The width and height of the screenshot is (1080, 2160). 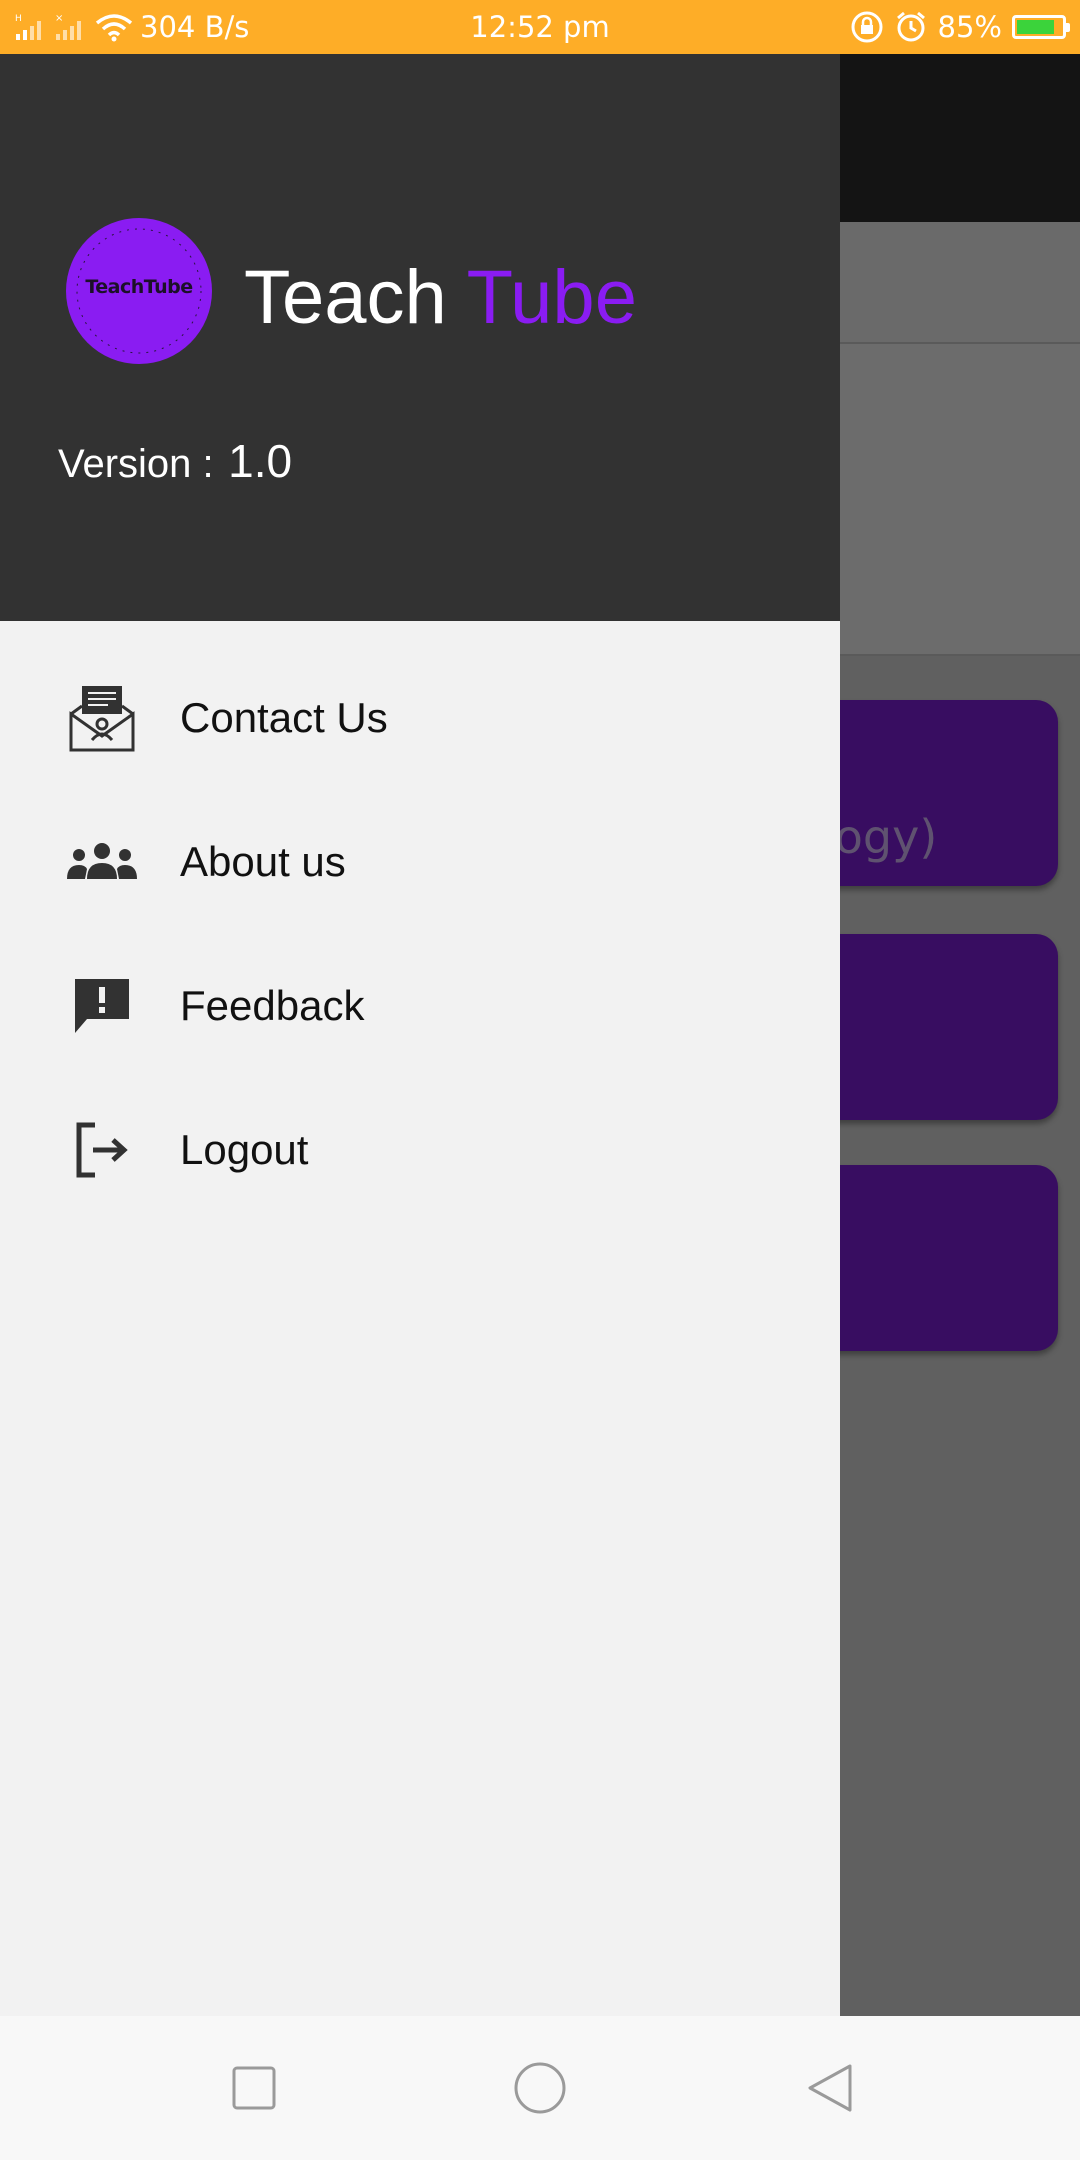 What do you see at coordinates (910, 26) in the screenshot?
I see `alarm-icon` at bounding box center [910, 26].